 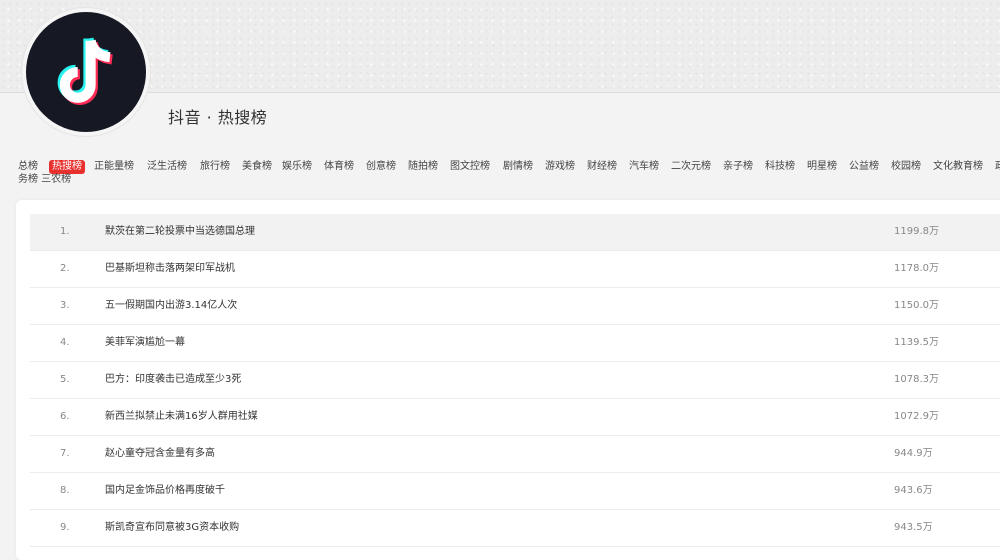 I want to click on topic-title: 新西兰拟禁止未满16岁人群用社媒, so click(x=181, y=417).